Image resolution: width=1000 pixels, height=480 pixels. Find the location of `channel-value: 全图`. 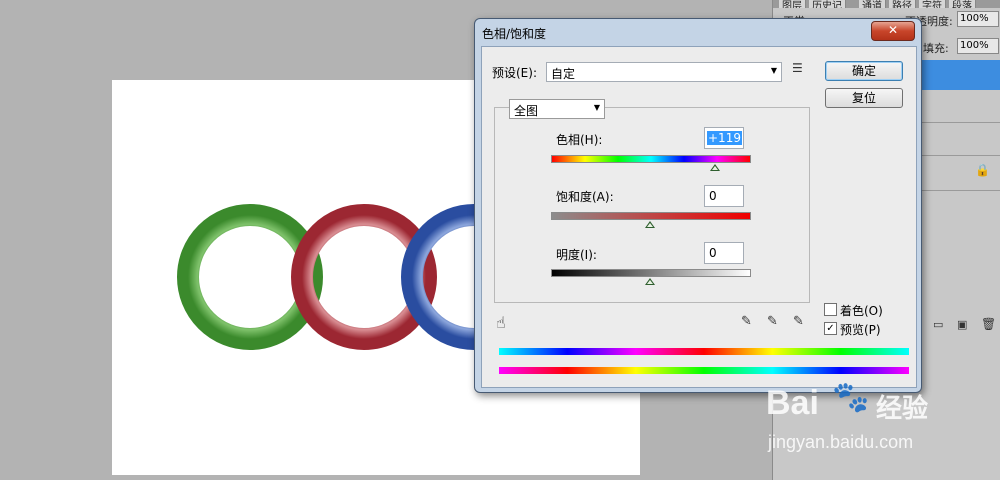

channel-value: 全图 is located at coordinates (526, 111).